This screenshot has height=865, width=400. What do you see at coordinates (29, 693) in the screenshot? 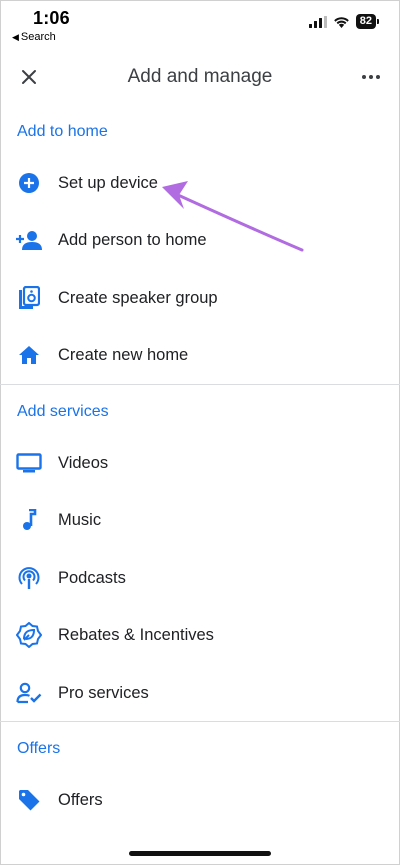
I see `person-check-icon` at bounding box center [29, 693].